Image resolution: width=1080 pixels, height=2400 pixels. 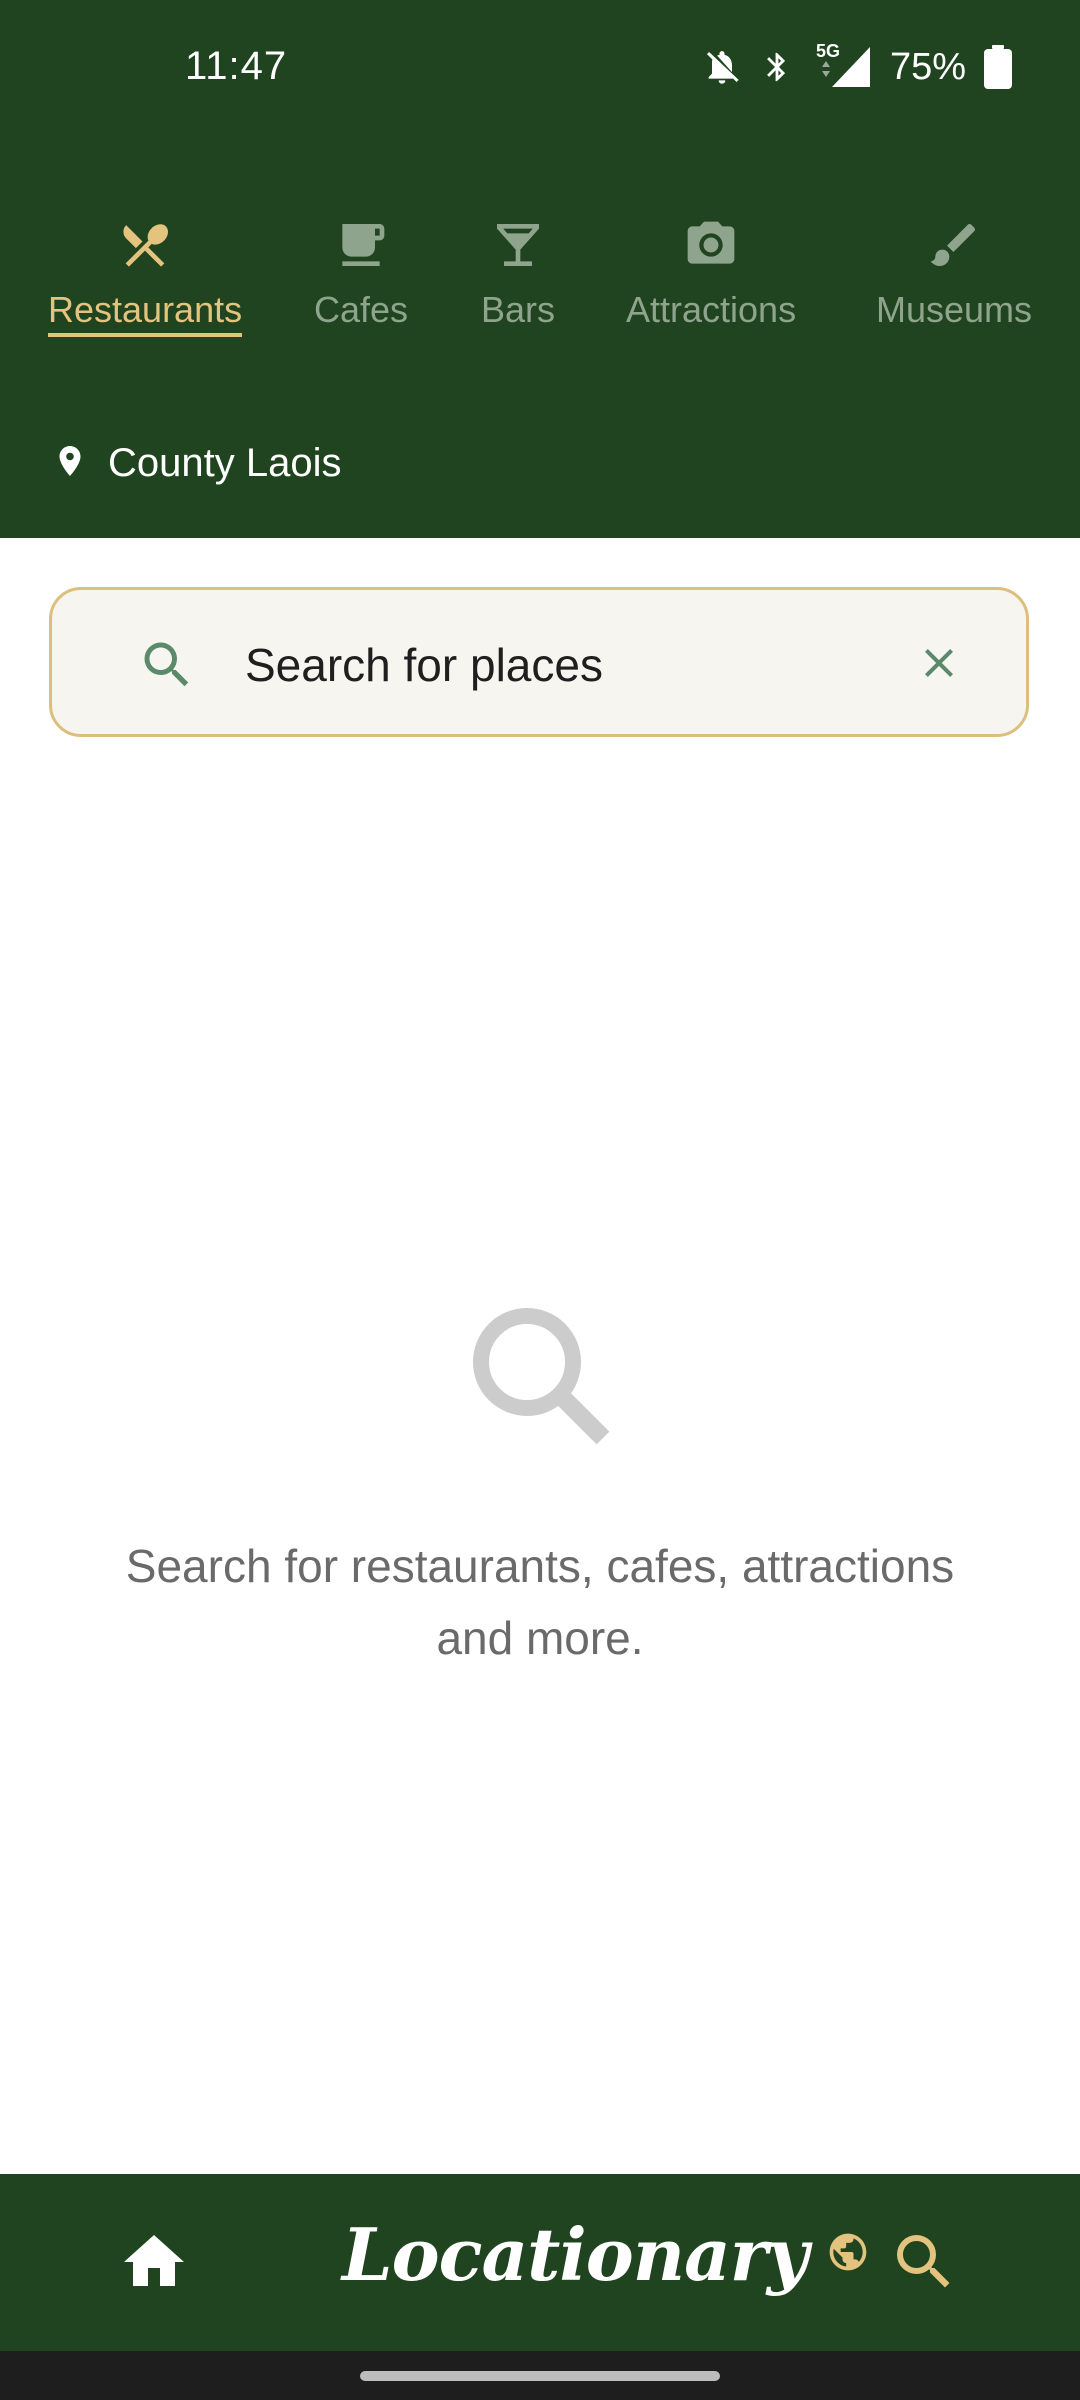 I want to click on tab-restaurants: Restaurants, so click(x=145, y=276).